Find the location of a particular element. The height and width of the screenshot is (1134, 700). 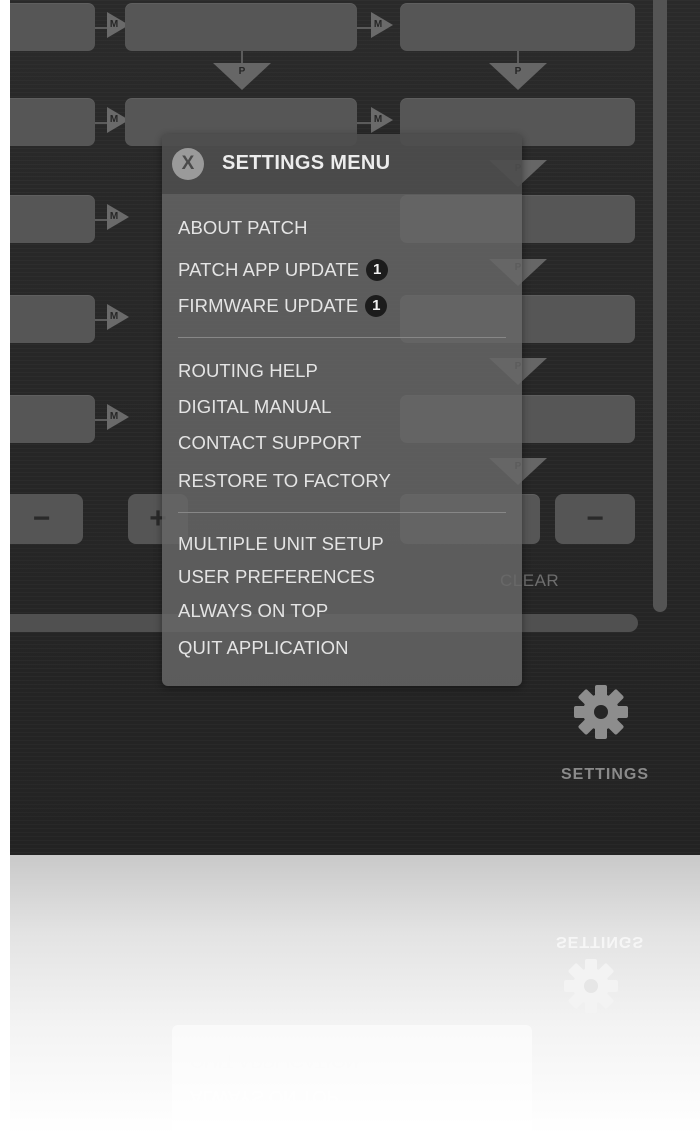

menu-item-label: PATCH APP UPDATE is located at coordinates (269, 269).